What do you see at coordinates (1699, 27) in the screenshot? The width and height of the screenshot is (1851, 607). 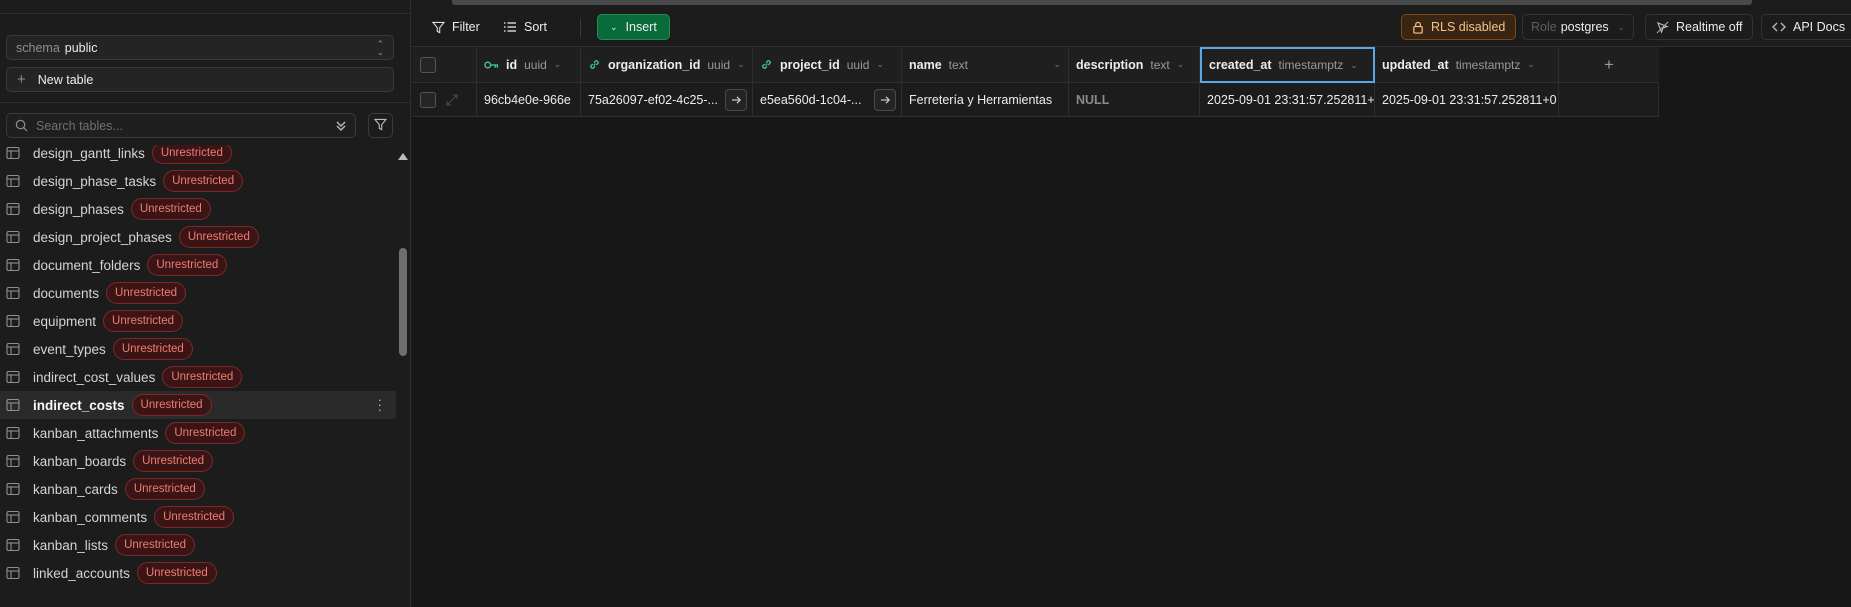 I see `realtime-button: Realtime off` at bounding box center [1699, 27].